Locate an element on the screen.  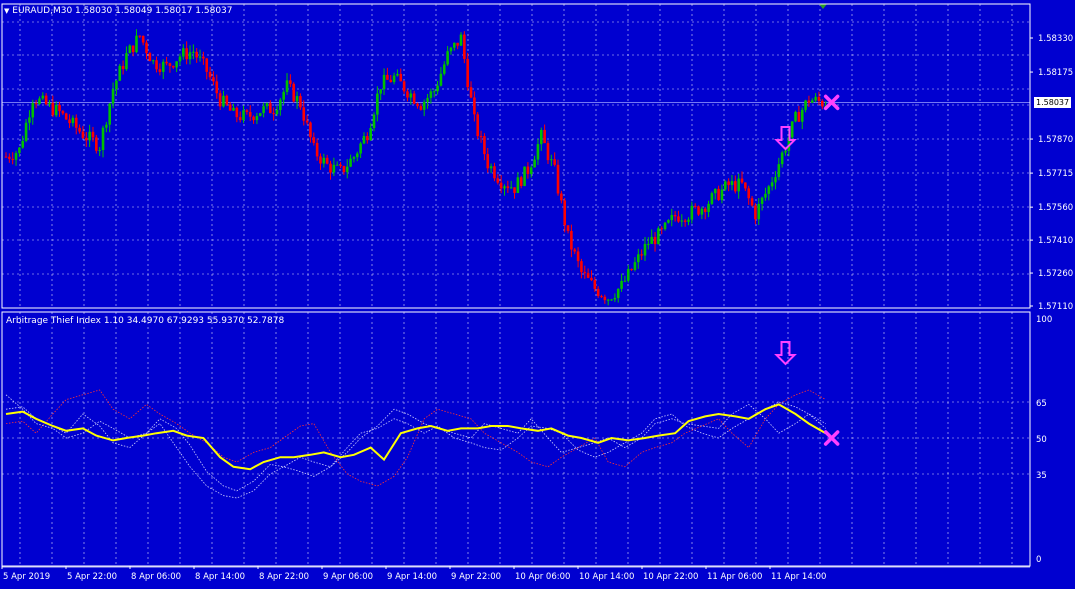
price-tick-label: 1.57110 is located at coordinates (1055, 307).